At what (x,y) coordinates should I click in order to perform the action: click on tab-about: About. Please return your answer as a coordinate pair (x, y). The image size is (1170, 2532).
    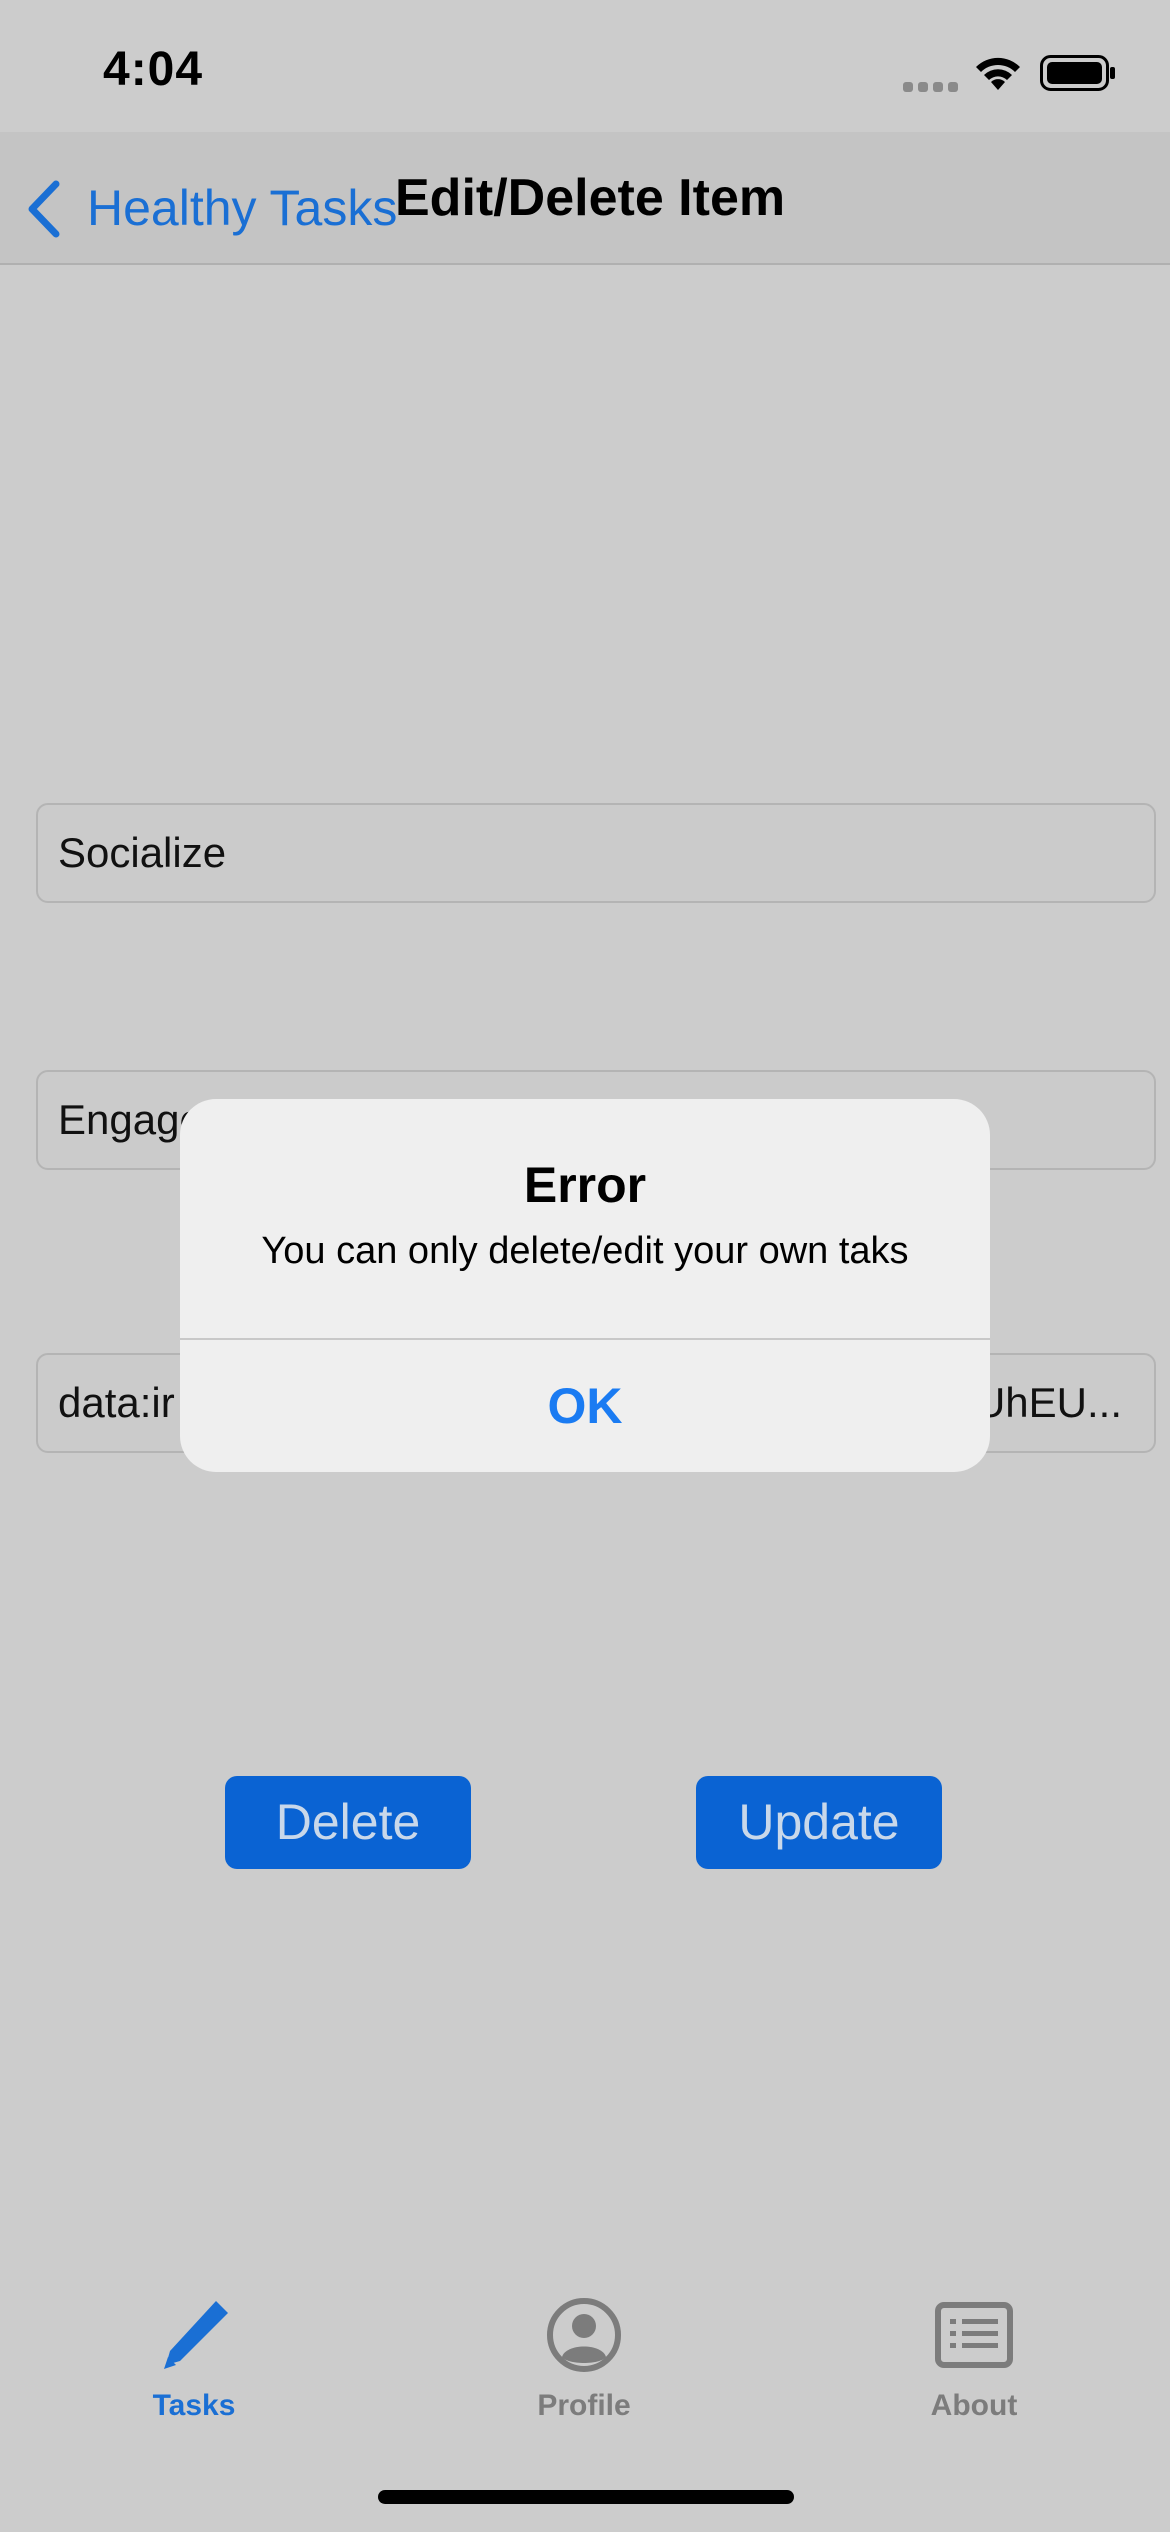
    Looking at the image, I should click on (974, 2360).